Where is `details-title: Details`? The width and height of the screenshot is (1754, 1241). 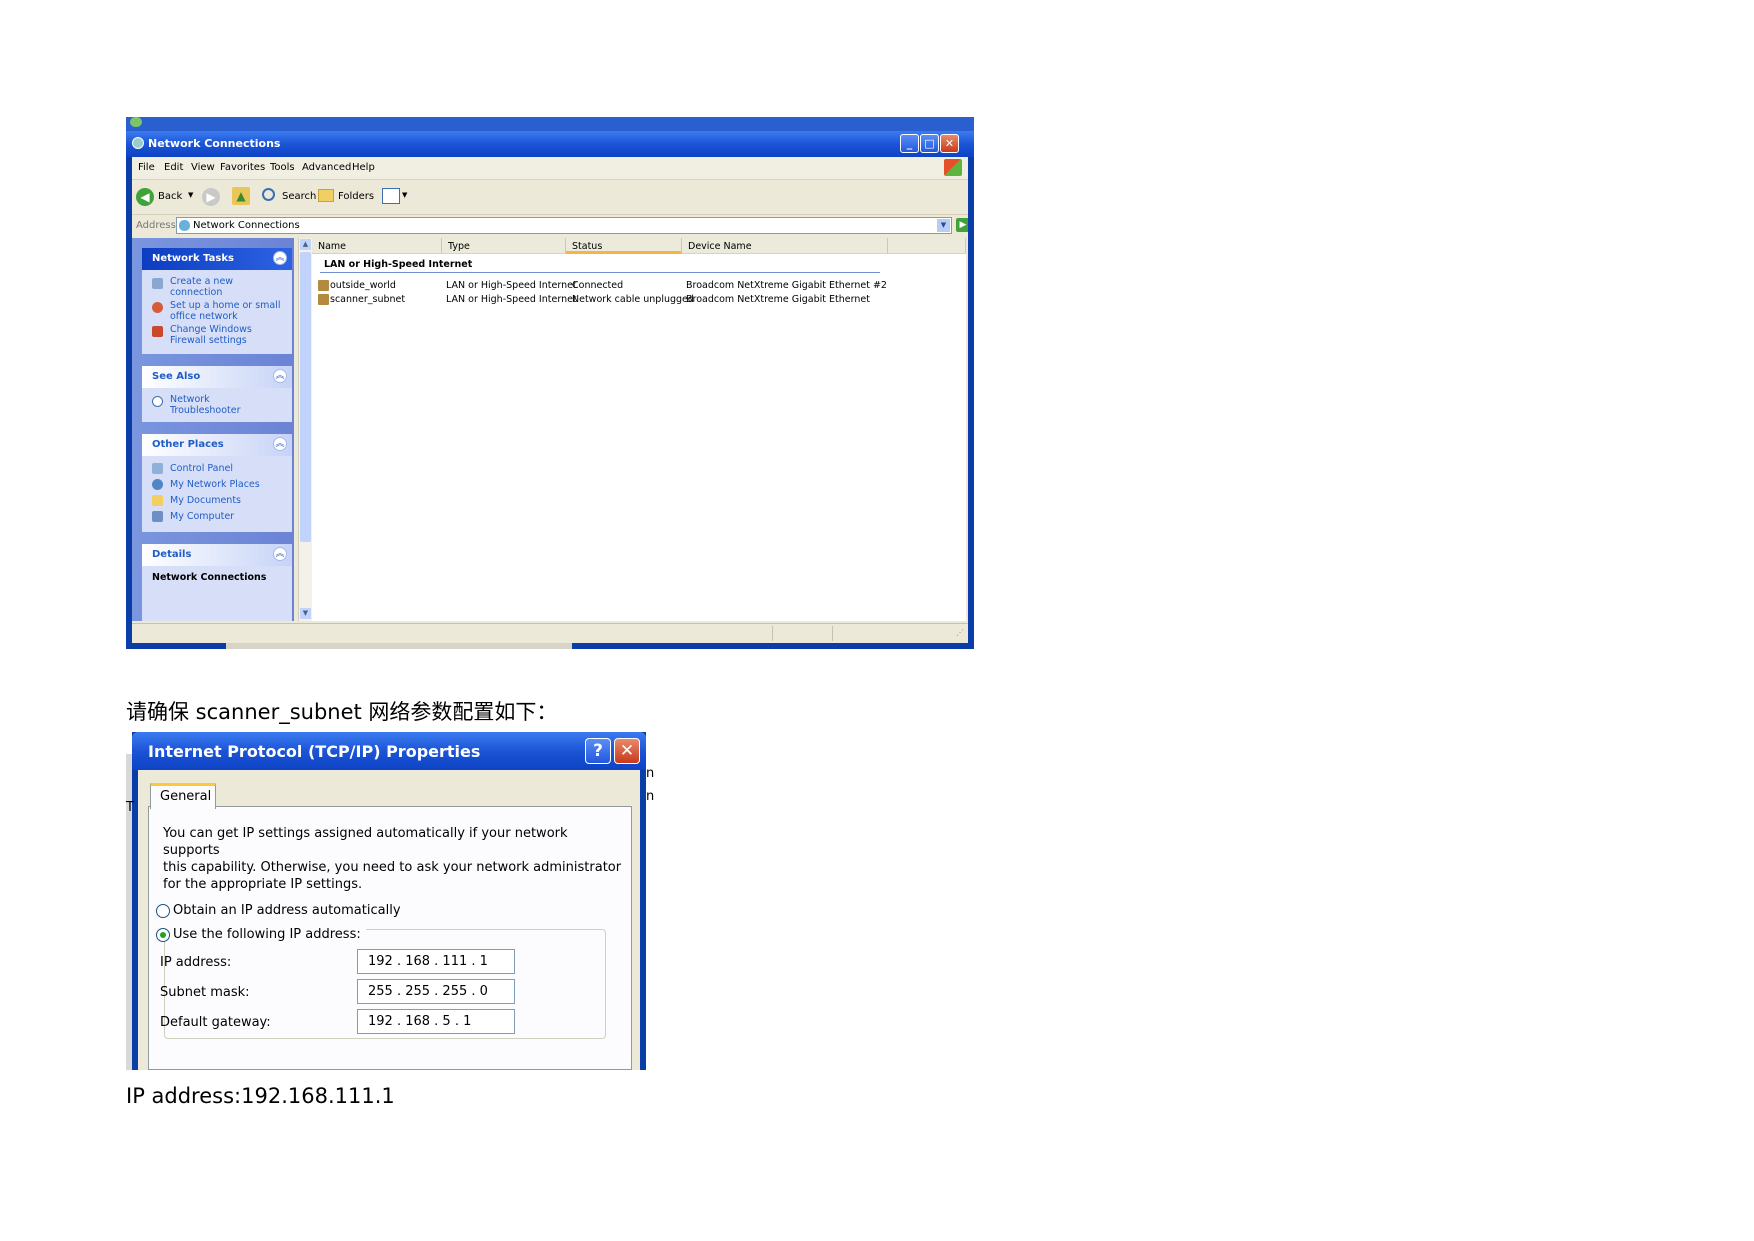 details-title: Details is located at coordinates (172, 554).